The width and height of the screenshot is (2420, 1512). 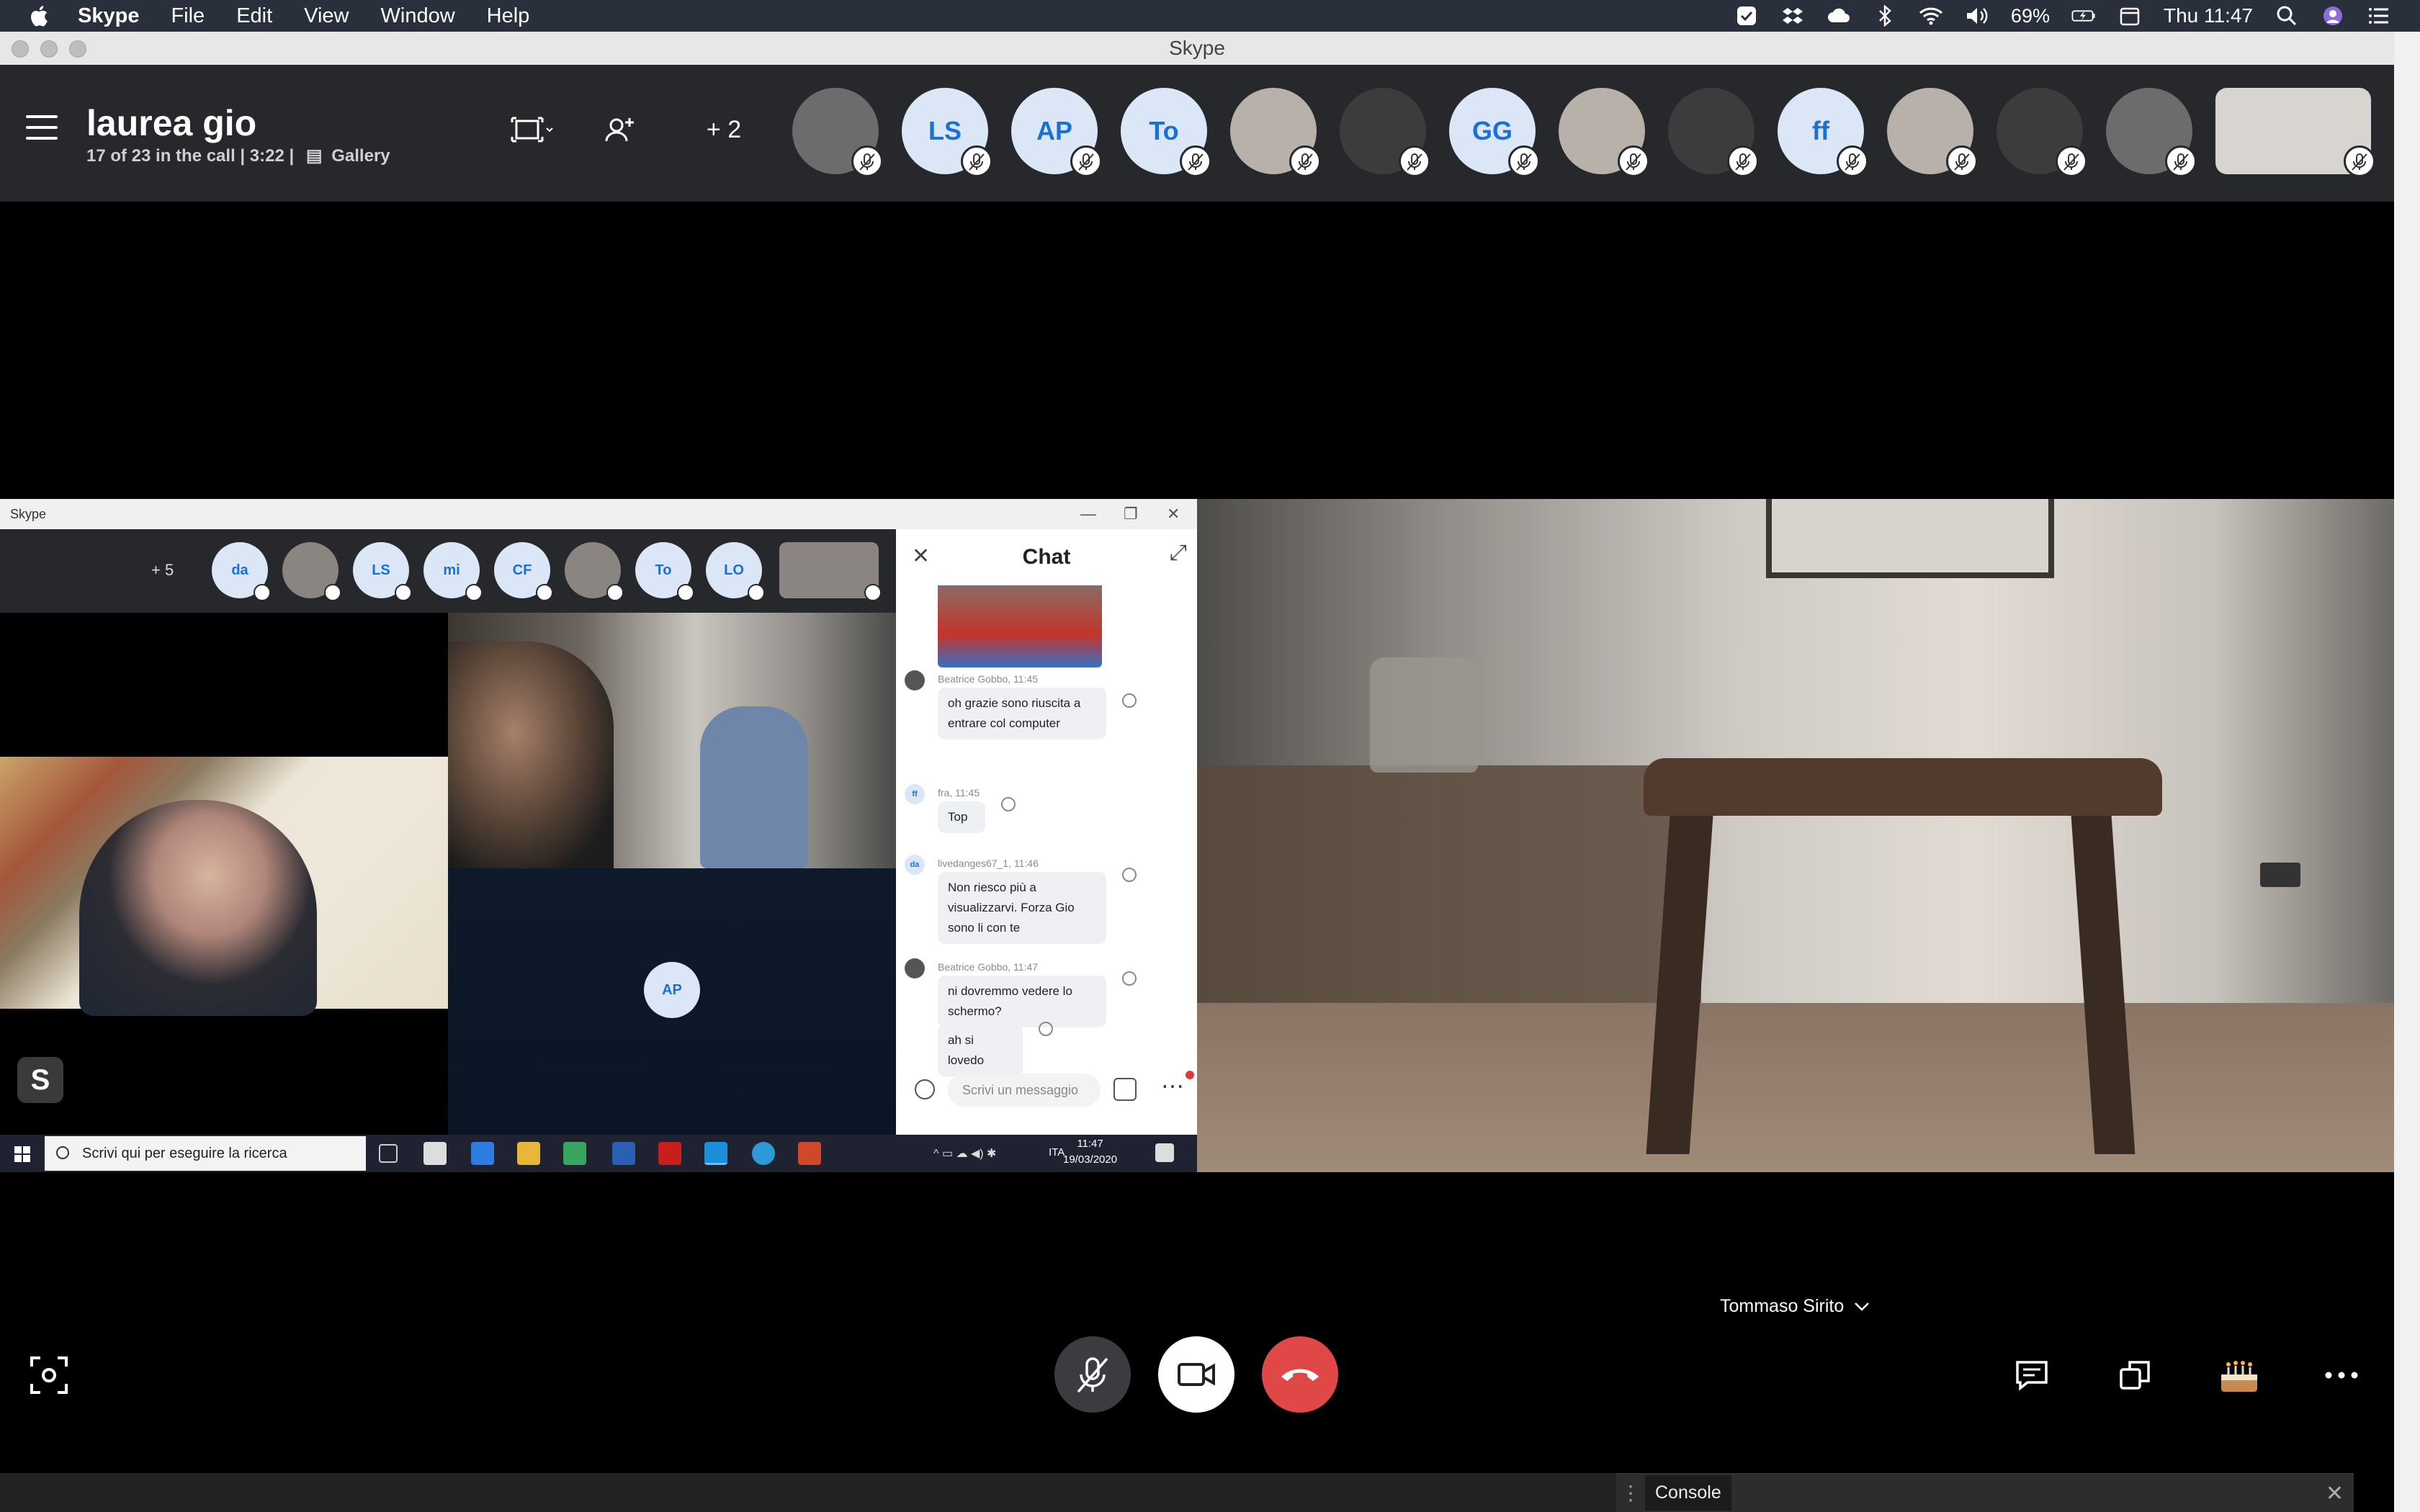 I want to click on mail-icon, so click(x=482, y=1153).